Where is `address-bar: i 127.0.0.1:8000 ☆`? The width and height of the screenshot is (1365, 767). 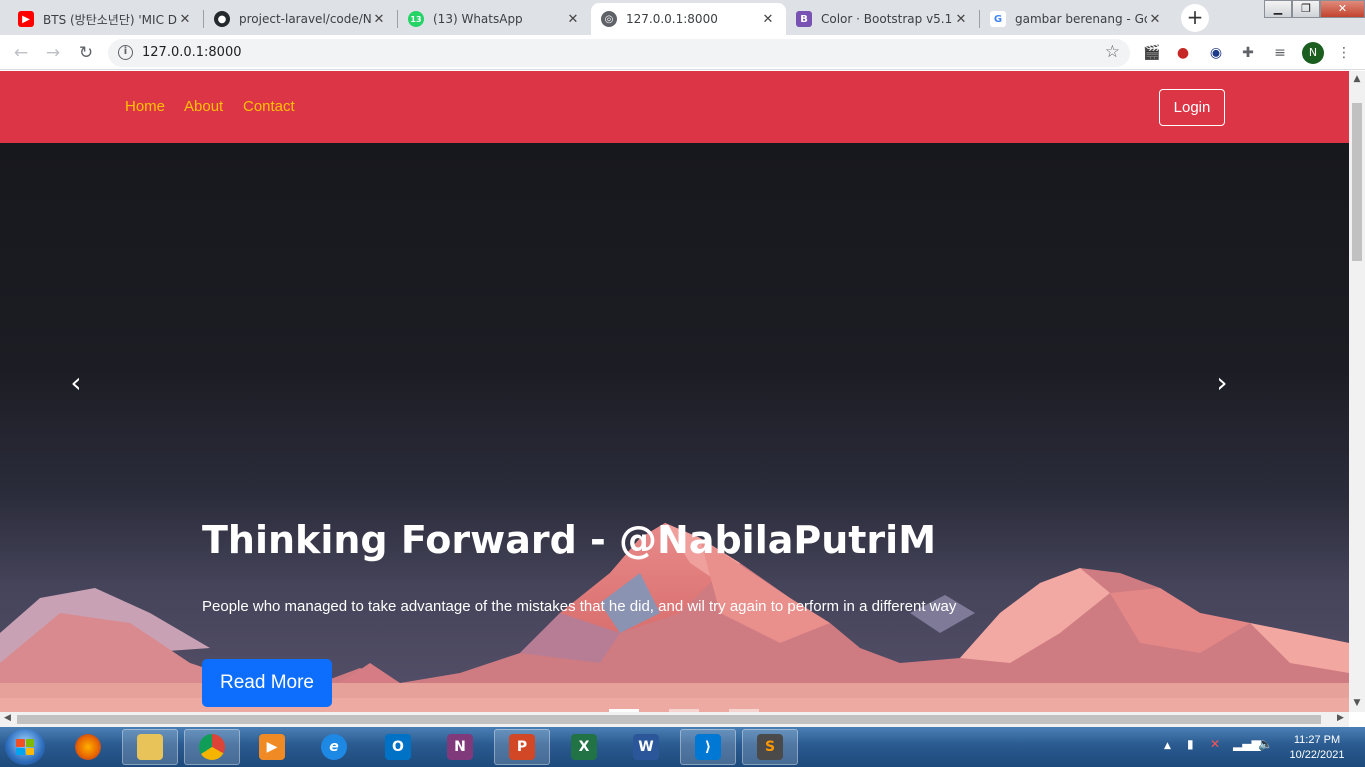
address-bar: i 127.0.0.1:8000 ☆ is located at coordinates (619, 53).